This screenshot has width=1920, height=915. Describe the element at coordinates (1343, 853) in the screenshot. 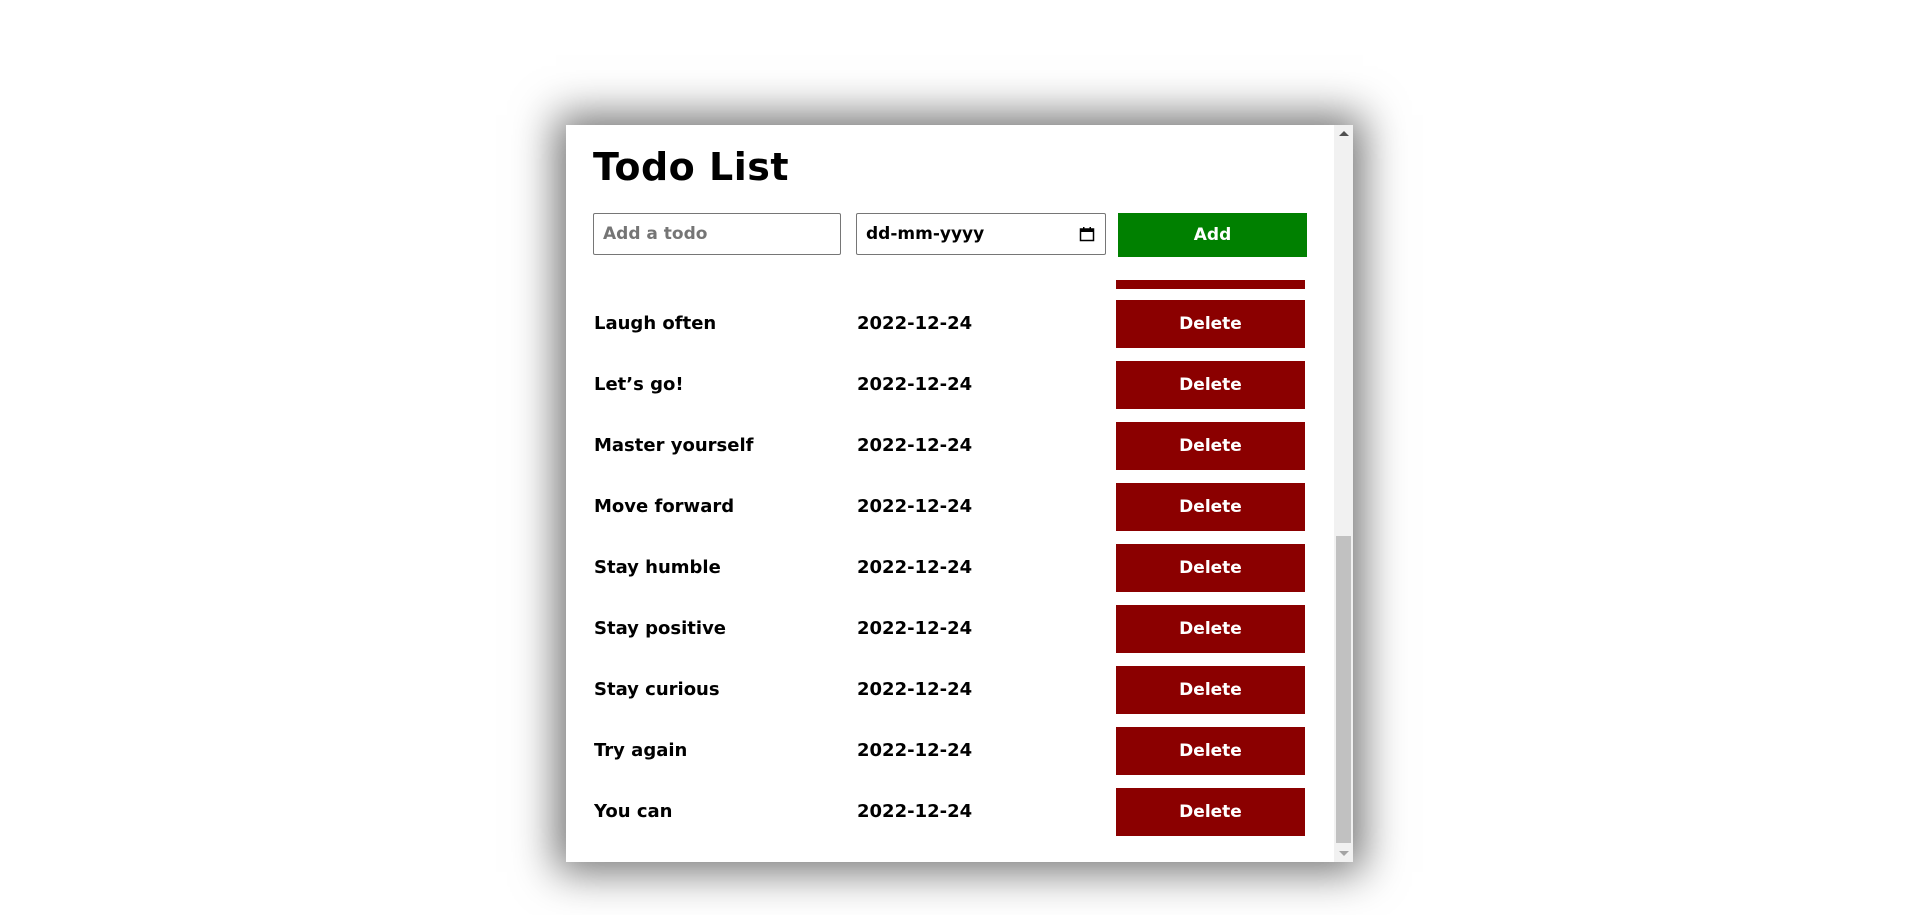

I see `scroll-down-arrow-icon` at that location.